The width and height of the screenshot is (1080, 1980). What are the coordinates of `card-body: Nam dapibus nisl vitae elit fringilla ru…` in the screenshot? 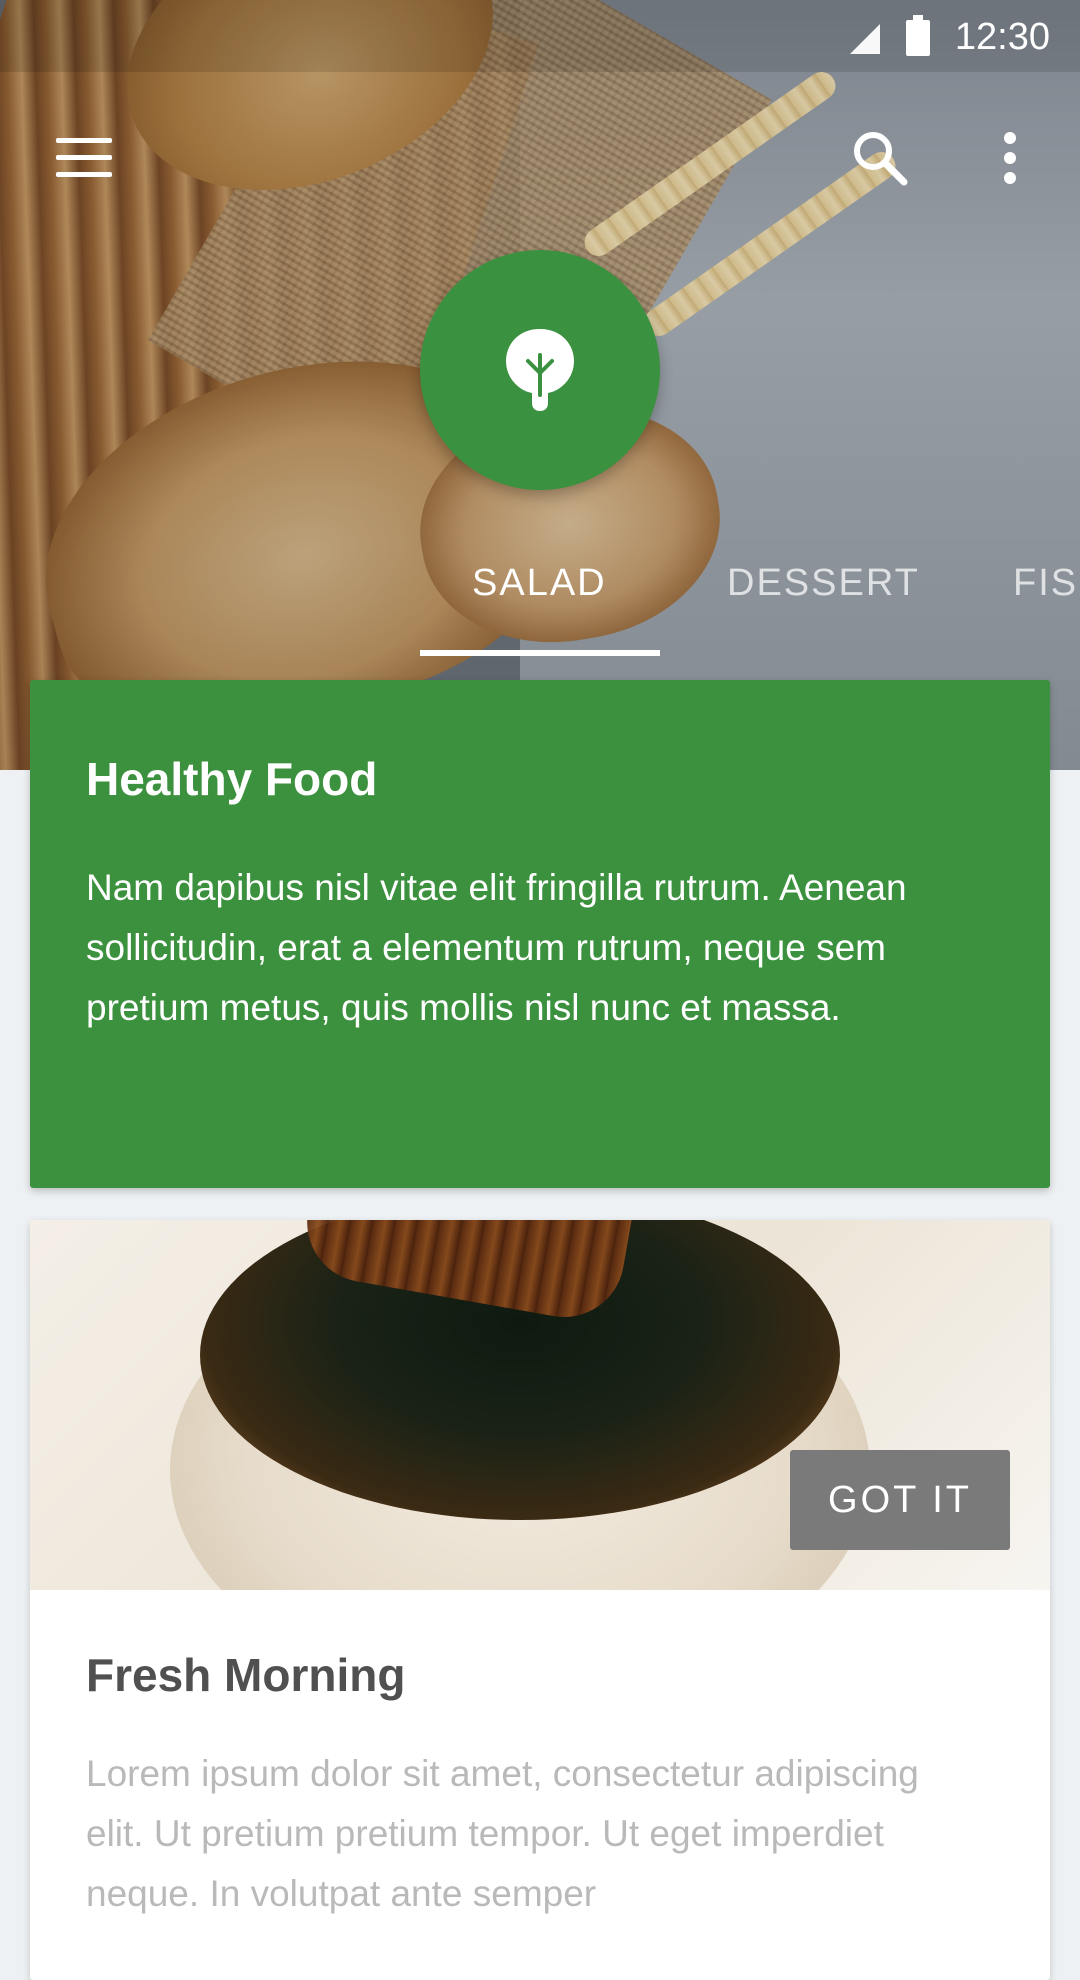 It's located at (496, 947).